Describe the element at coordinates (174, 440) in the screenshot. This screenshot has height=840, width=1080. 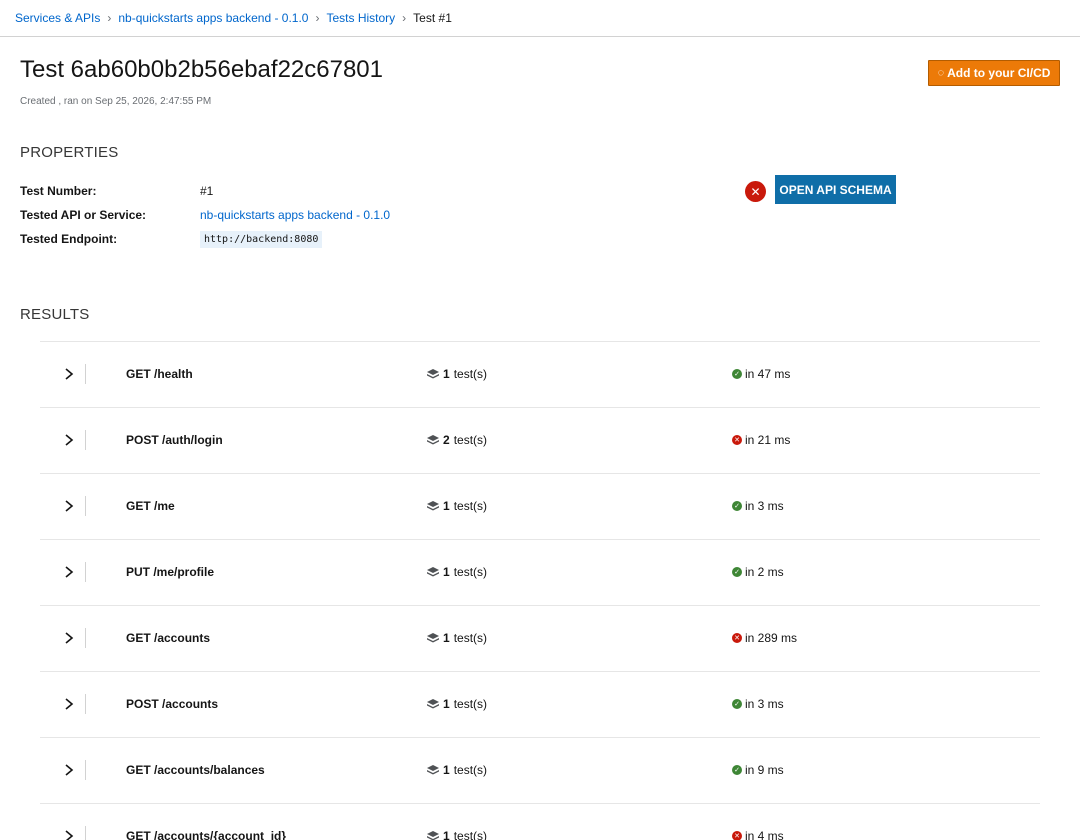
I see `operation-name: POST /auth/login` at that location.